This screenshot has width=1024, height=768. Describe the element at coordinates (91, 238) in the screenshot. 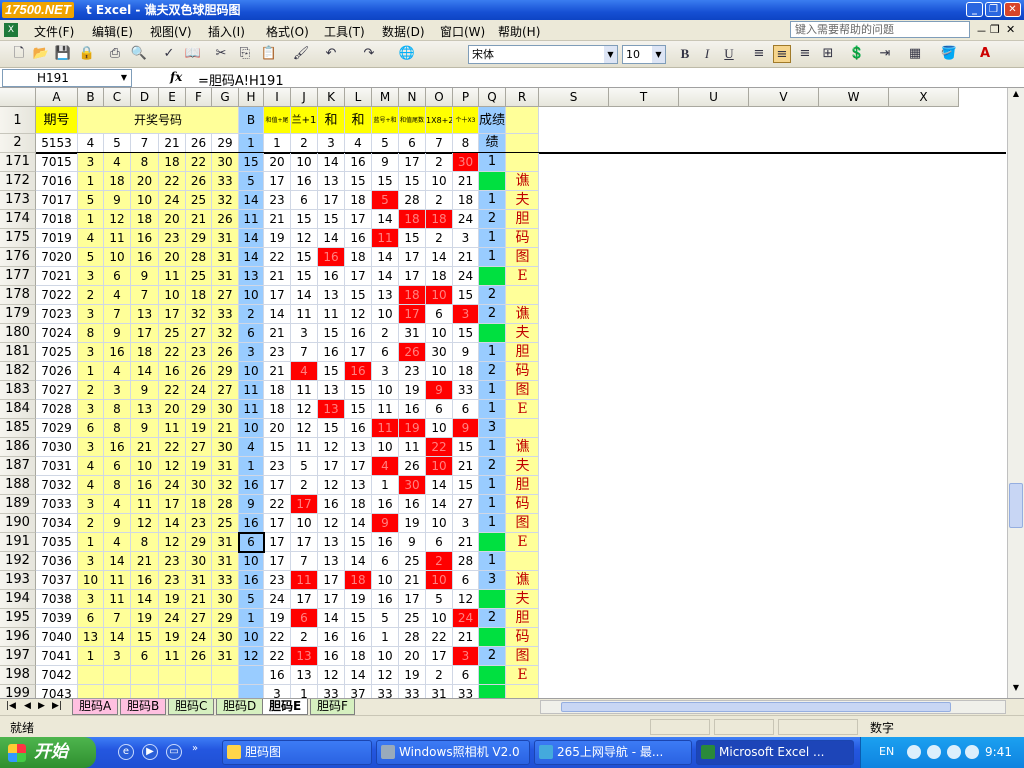

I see `number-cell: 4` at that location.